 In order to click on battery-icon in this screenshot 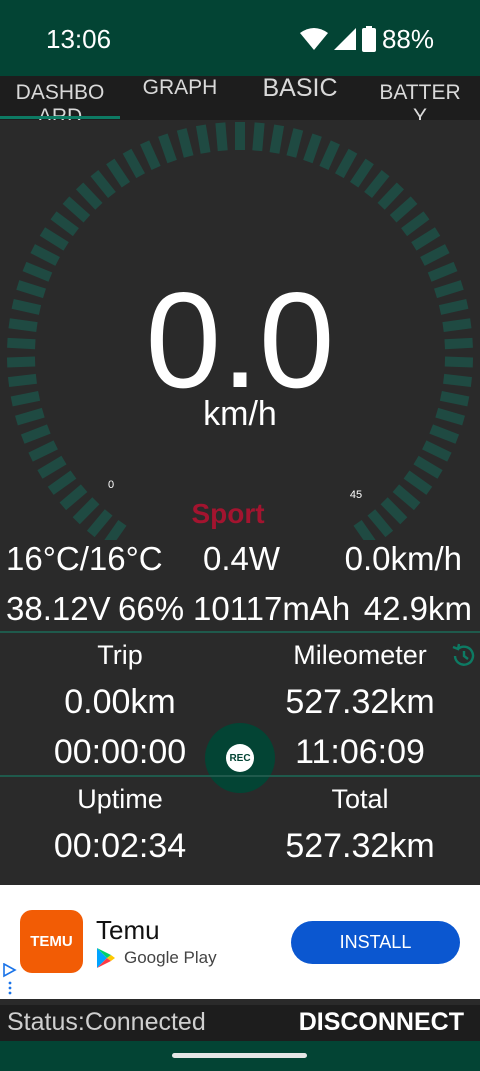, I will do `click(368, 39)`.